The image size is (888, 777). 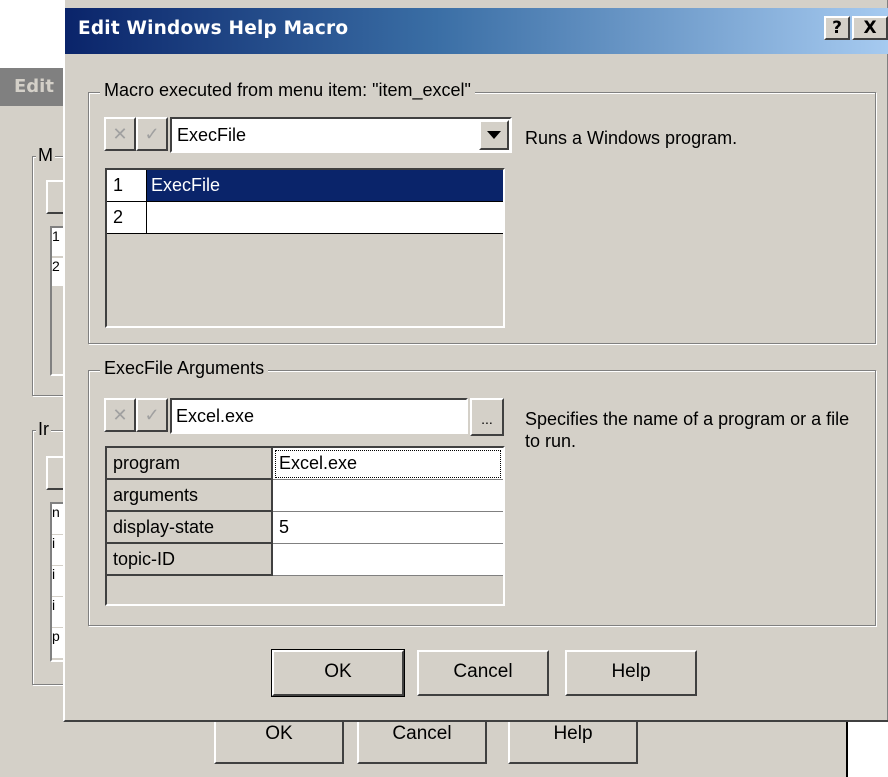 What do you see at coordinates (319, 416) in the screenshot?
I see `argument-input: Excel.exe` at bounding box center [319, 416].